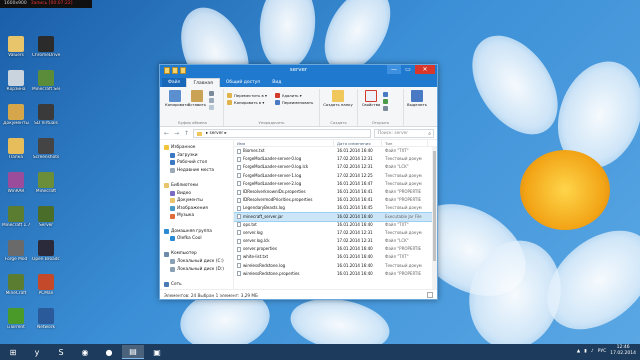 This screenshot has height=360, width=640. Describe the element at coordinates (196, 209) in the screenshot. I see `nav-item: Изображения` at that location.